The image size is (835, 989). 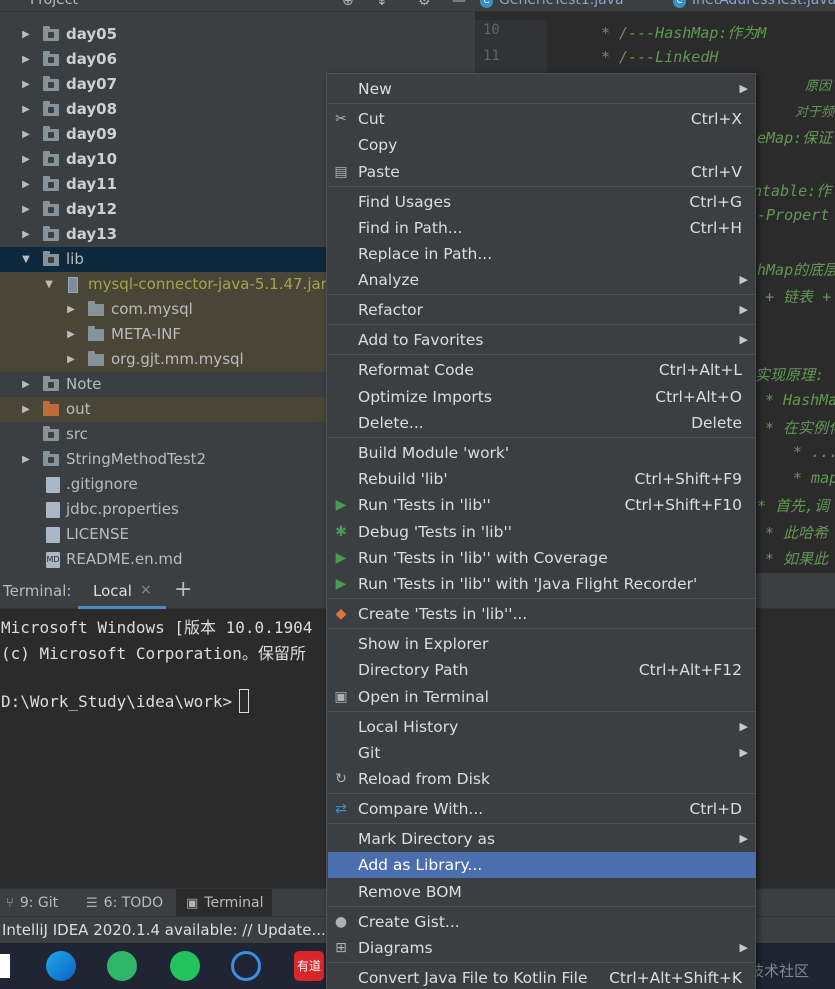 What do you see at coordinates (542, 670) in the screenshot?
I see `menu-item-directory-path: Directory Path Ctrl+Alt+F12` at bounding box center [542, 670].